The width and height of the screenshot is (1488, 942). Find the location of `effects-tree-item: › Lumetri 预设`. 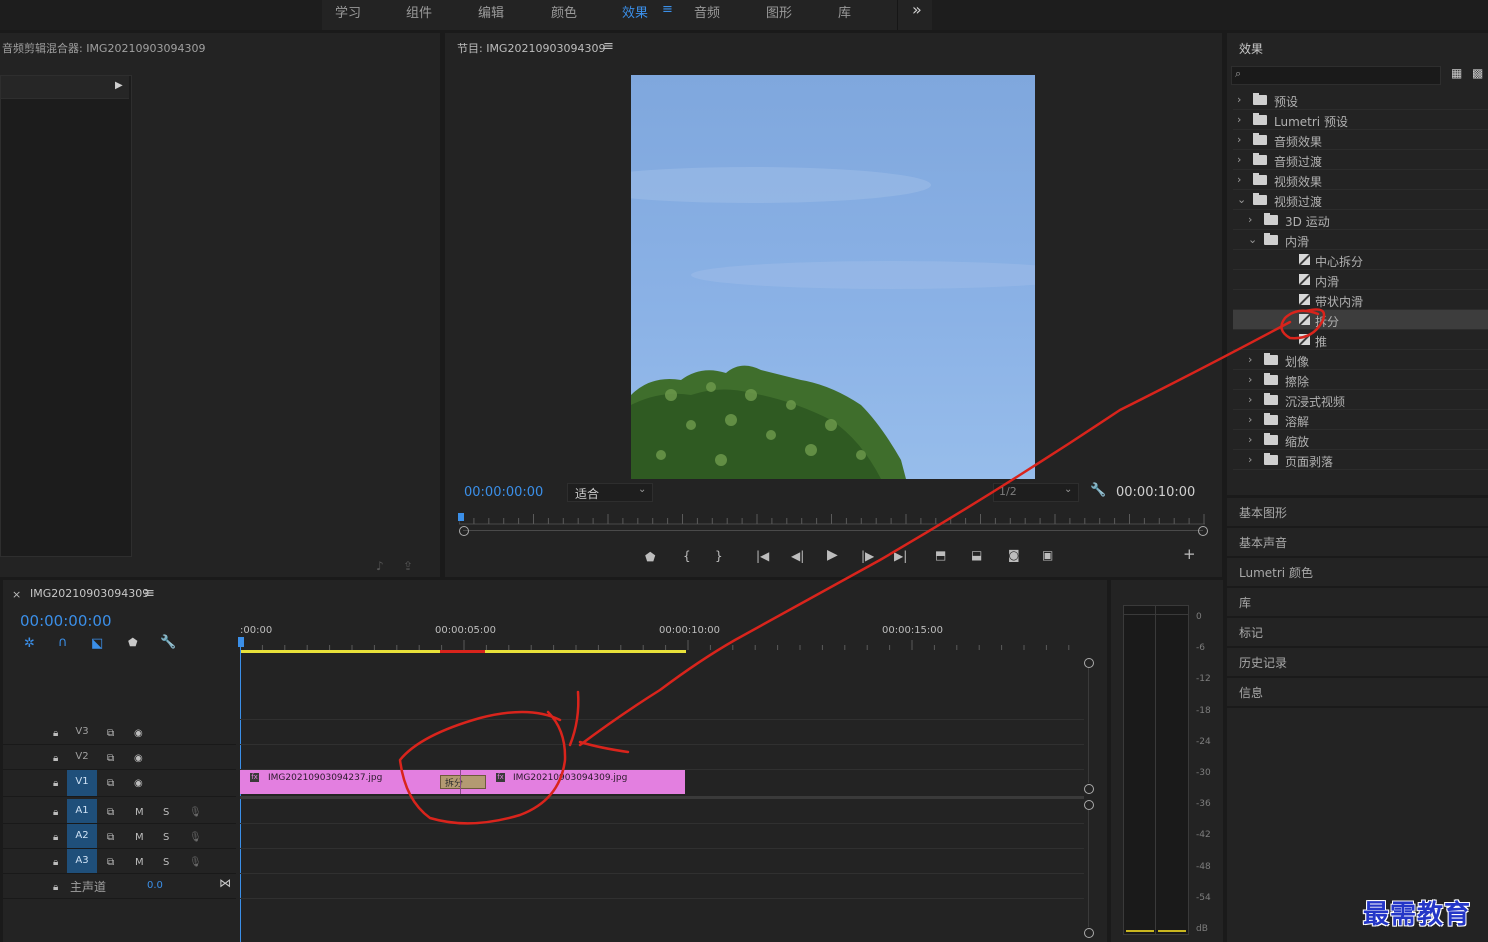

effects-tree-item: › Lumetri 预设 is located at coordinates (1360, 120).